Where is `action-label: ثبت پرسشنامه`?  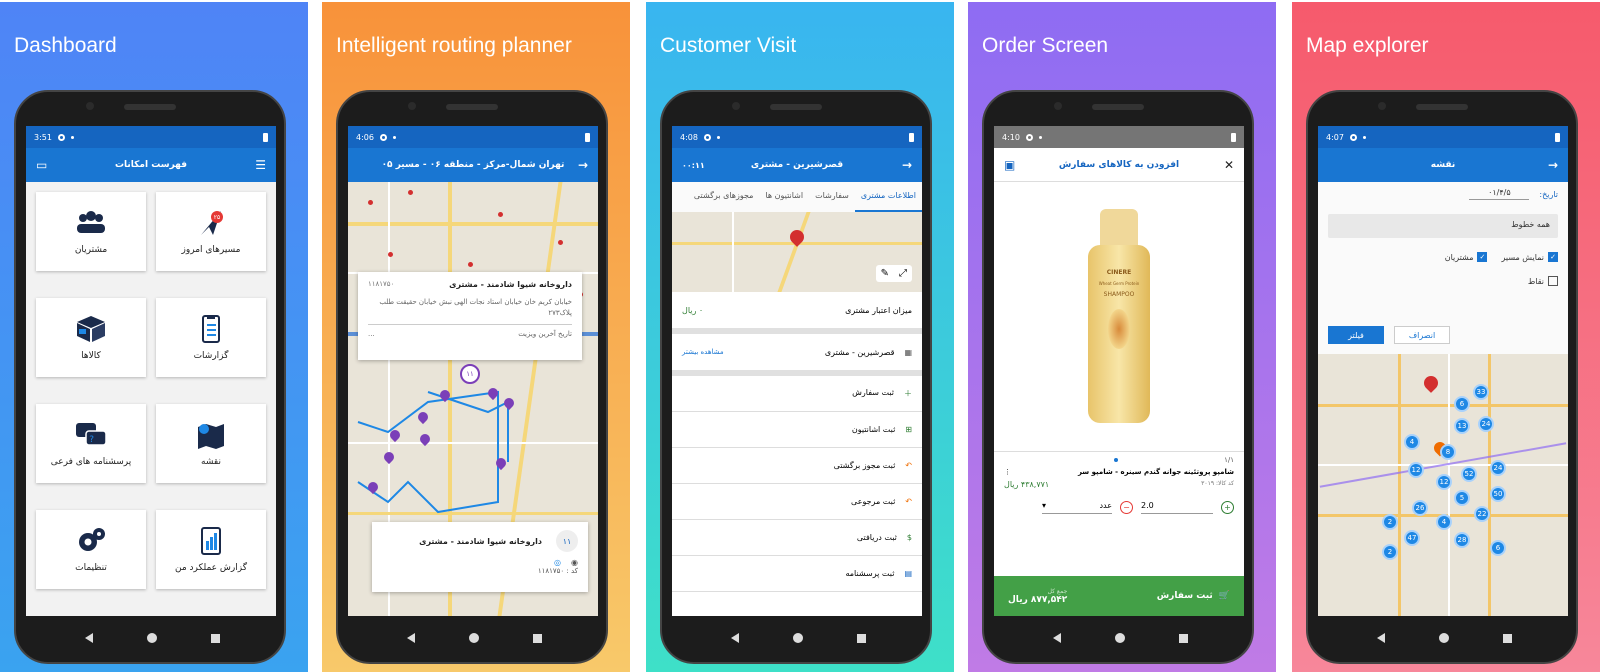 action-label: ثبت پرسشنامه is located at coordinates (870, 573).